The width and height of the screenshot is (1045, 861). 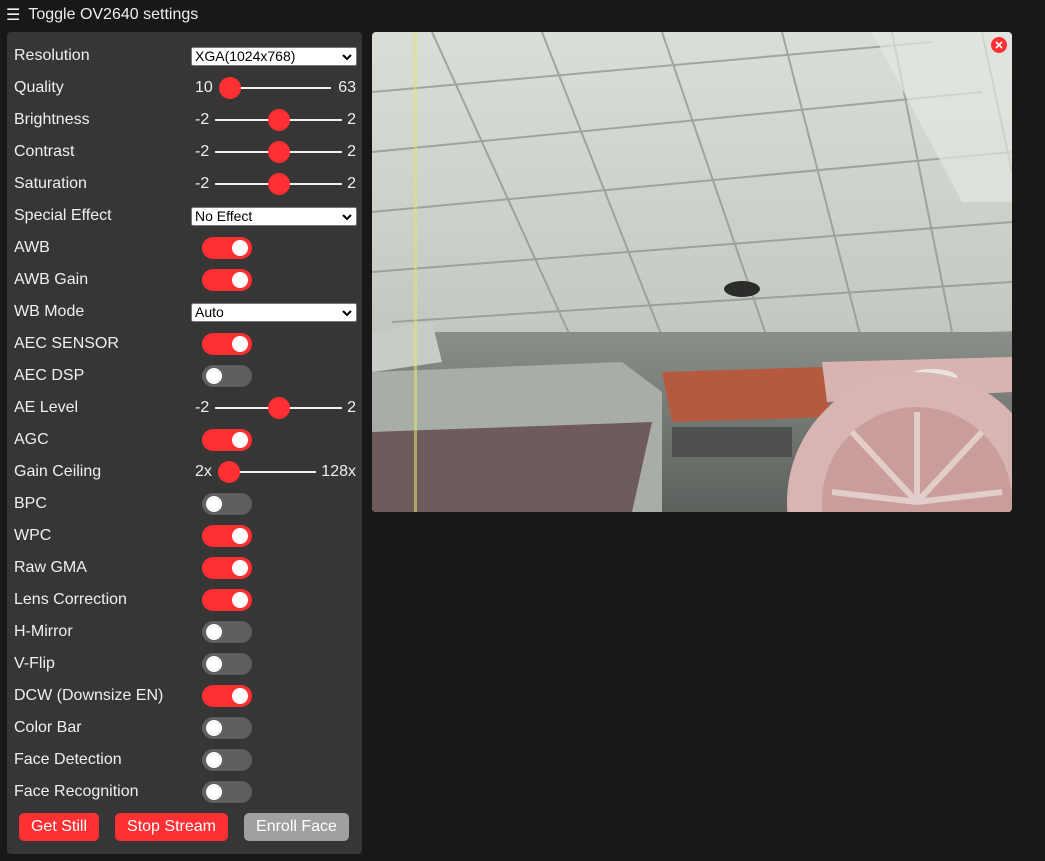 What do you see at coordinates (227, 632) in the screenshot?
I see `h-mirror-toggle` at bounding box center [227, 632].